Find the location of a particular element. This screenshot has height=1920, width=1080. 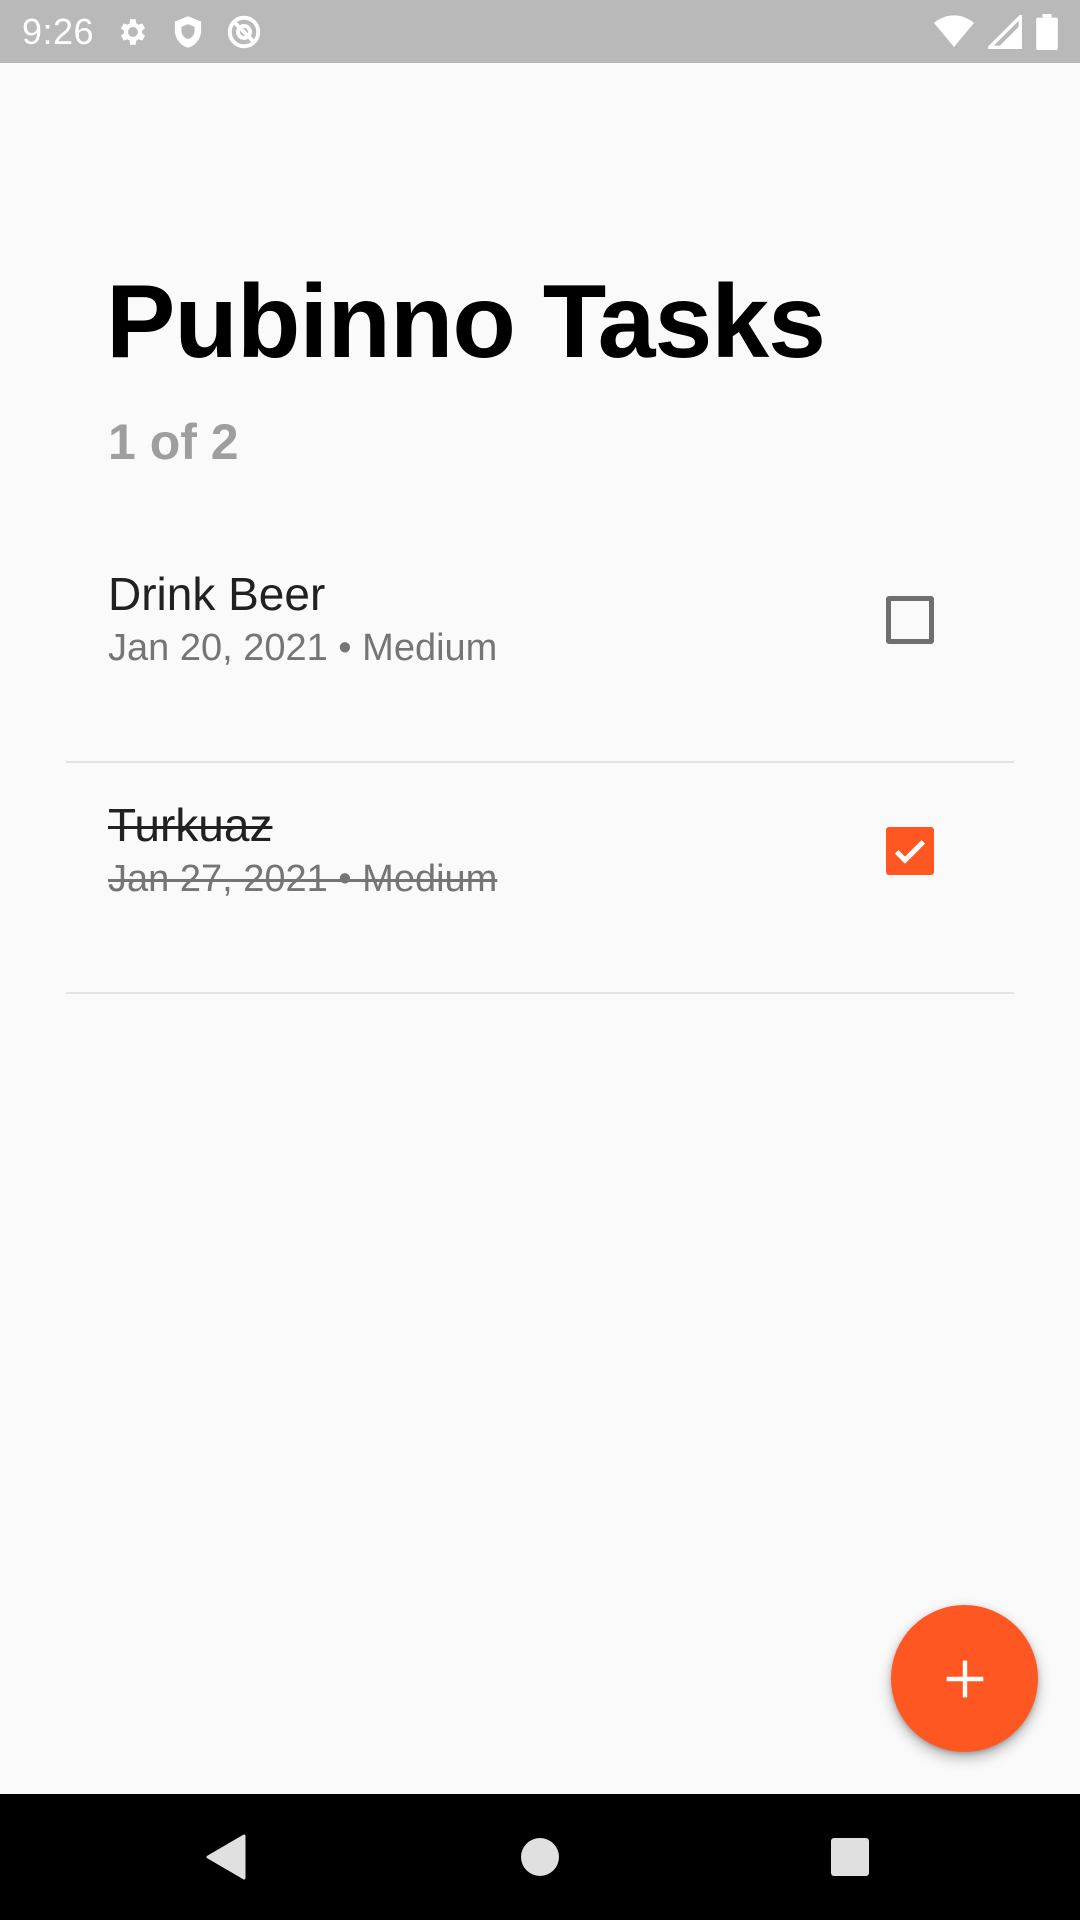

task-meta: Jan 27, 2021 • Medium is located at coordinates (303, 879).